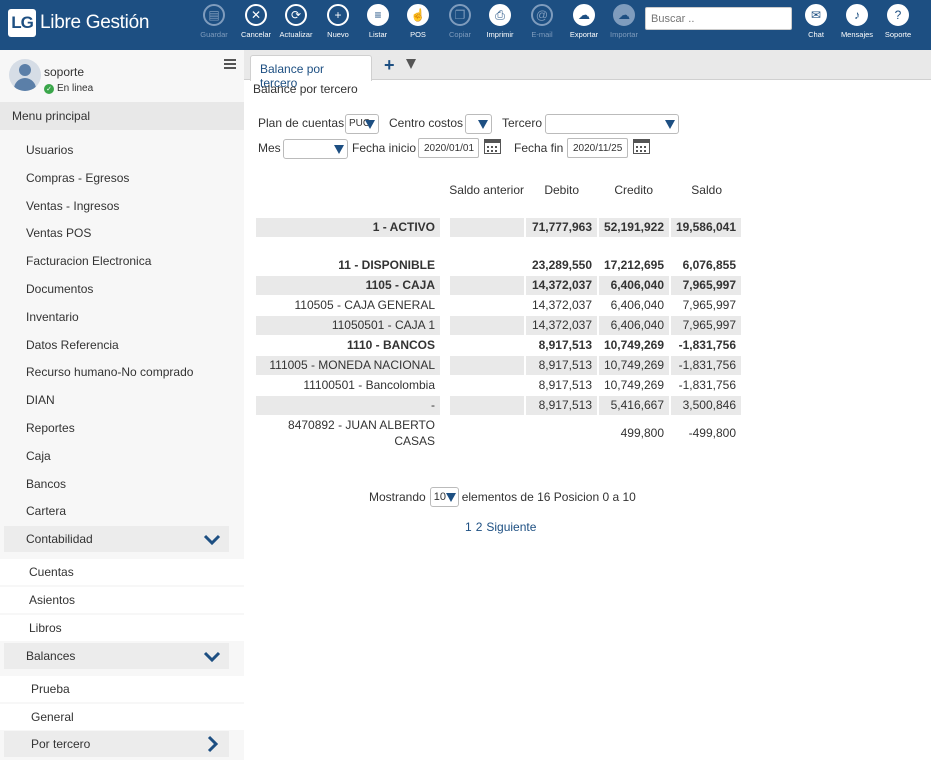  I want to click on fecha-fin-input: 2020/11/25, so click(597, 148).